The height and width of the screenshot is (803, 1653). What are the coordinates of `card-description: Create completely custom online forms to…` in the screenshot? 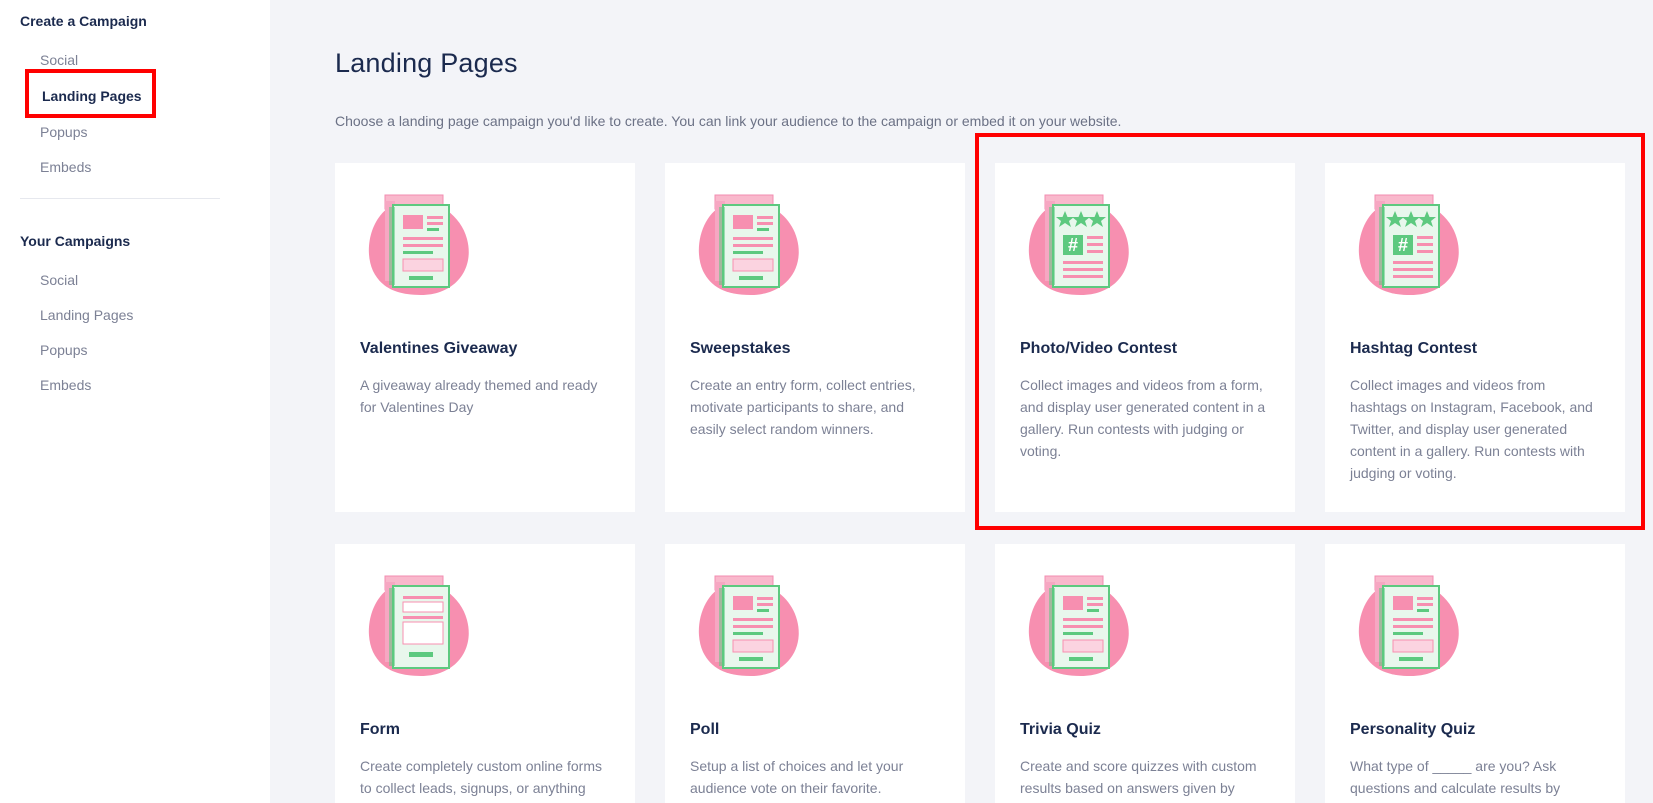 It's located at (481, 777).